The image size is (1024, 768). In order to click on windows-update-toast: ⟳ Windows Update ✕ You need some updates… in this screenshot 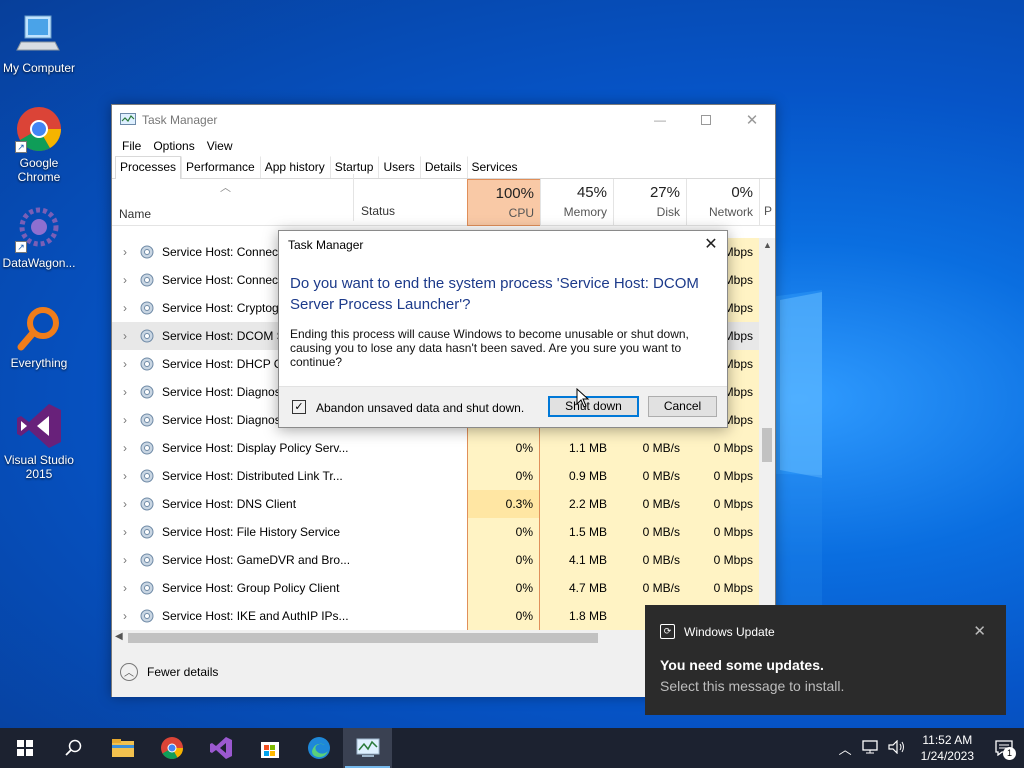, I will do `click(825, 660)`.